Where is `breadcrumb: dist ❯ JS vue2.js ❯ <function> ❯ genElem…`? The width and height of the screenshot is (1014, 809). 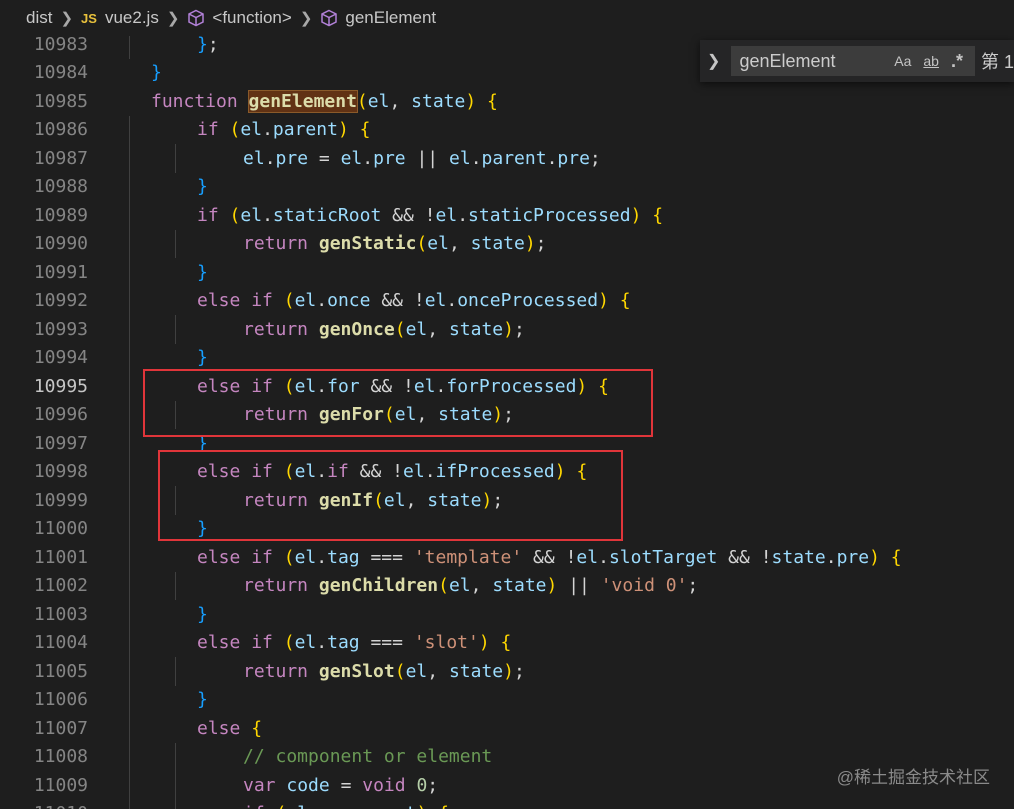 breadcrumb: dist ❯ JS vue2.js ❯ <function> ❯ genElem… is located at coordinates (507, 18).